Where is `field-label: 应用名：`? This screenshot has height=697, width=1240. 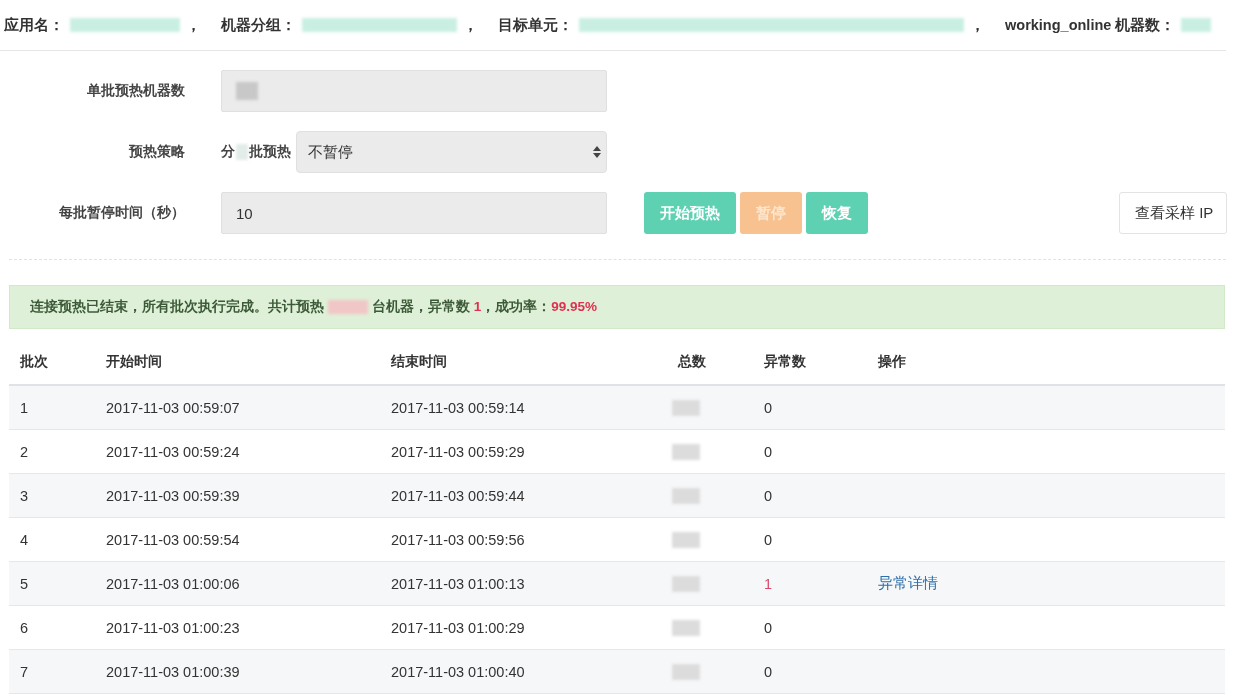
field-label: 应用名： is located at coordinates (34, 25).